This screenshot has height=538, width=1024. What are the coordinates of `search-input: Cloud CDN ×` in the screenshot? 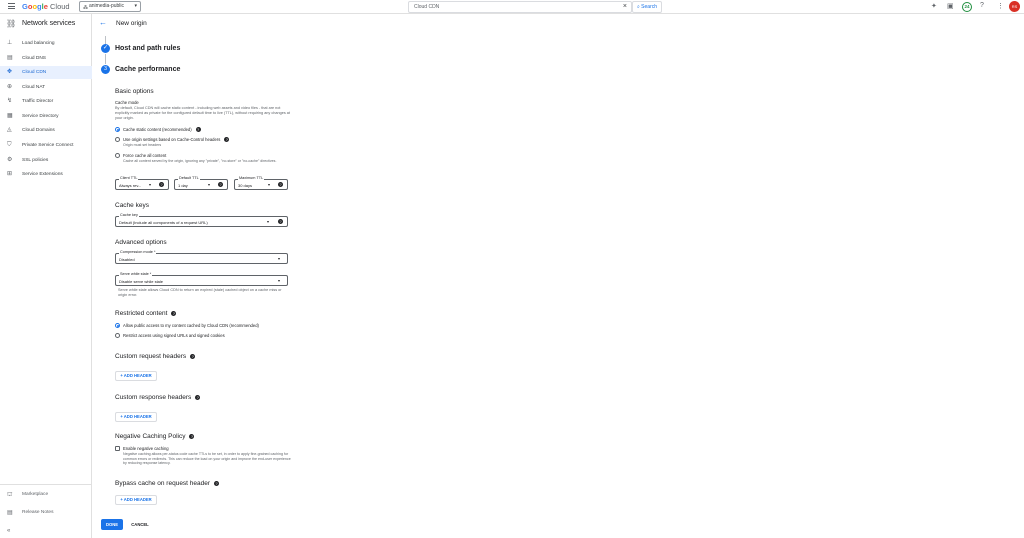 It's located at (520, 7).